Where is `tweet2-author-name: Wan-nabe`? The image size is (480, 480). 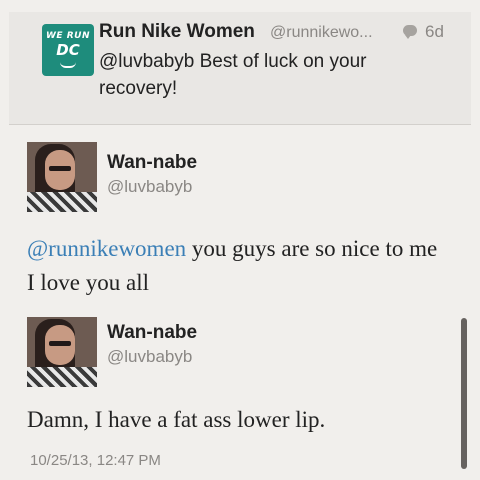
tweet2-author-name: Wan-nabe is located at coordinates (152, 333).